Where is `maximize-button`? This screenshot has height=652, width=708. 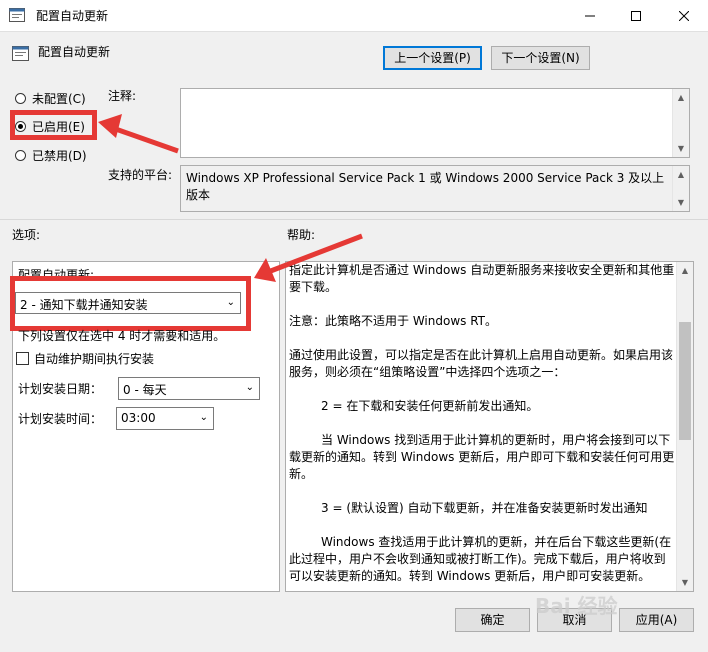
maximize-button is located at coordinates (636, 15).